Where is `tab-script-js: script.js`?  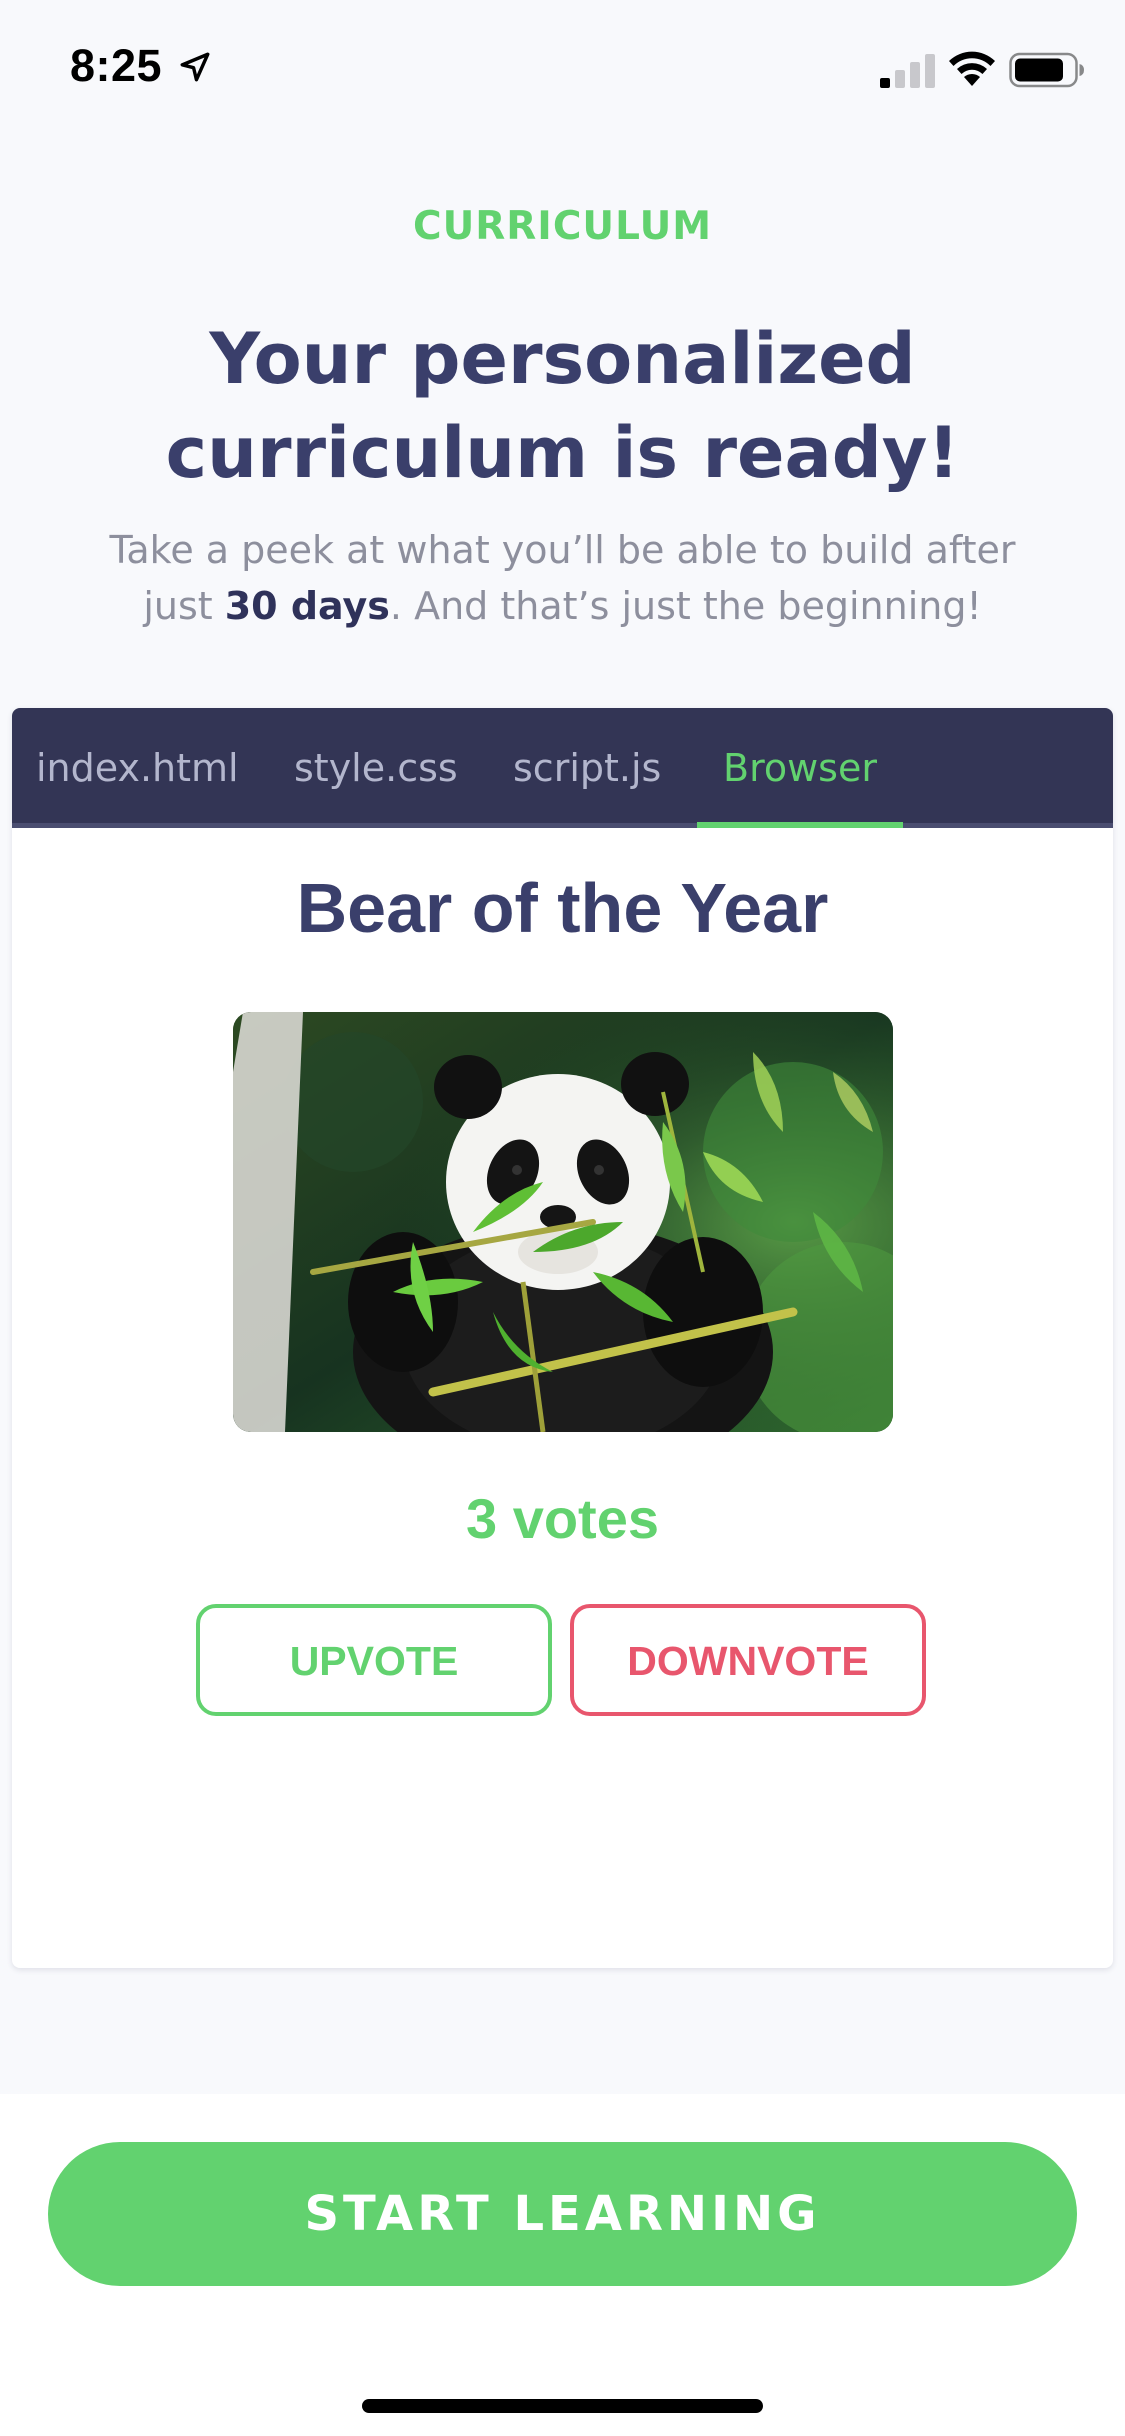 tab-script-js: script.js is located at coordinates (587, 768).